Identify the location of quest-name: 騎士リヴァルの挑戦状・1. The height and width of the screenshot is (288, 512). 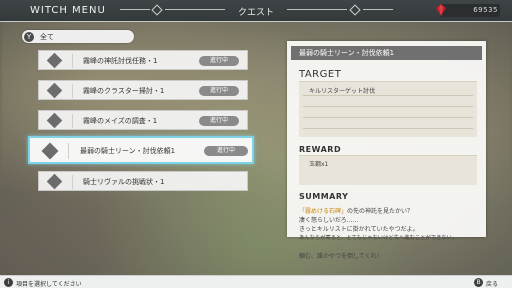
(124, 182).